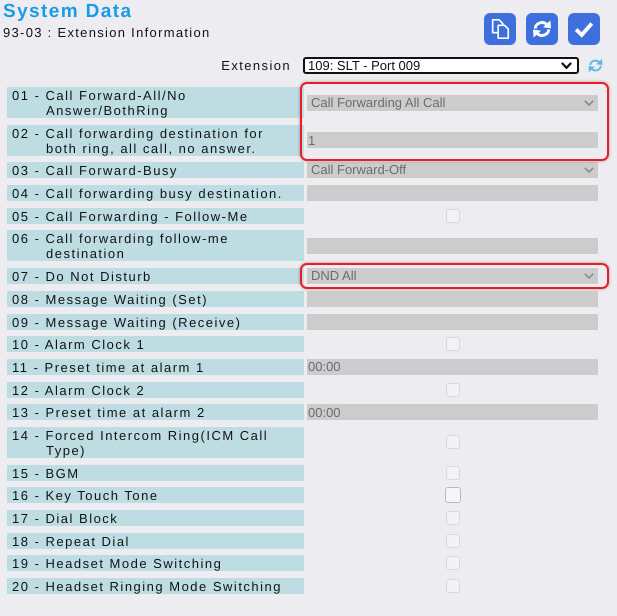 This screenshot has width=617, height=616. What do you see at coordinates (155, 518) in the screenshot?
I see `setting-label: 17 - Dial Block` at bounding box center [155, 518].